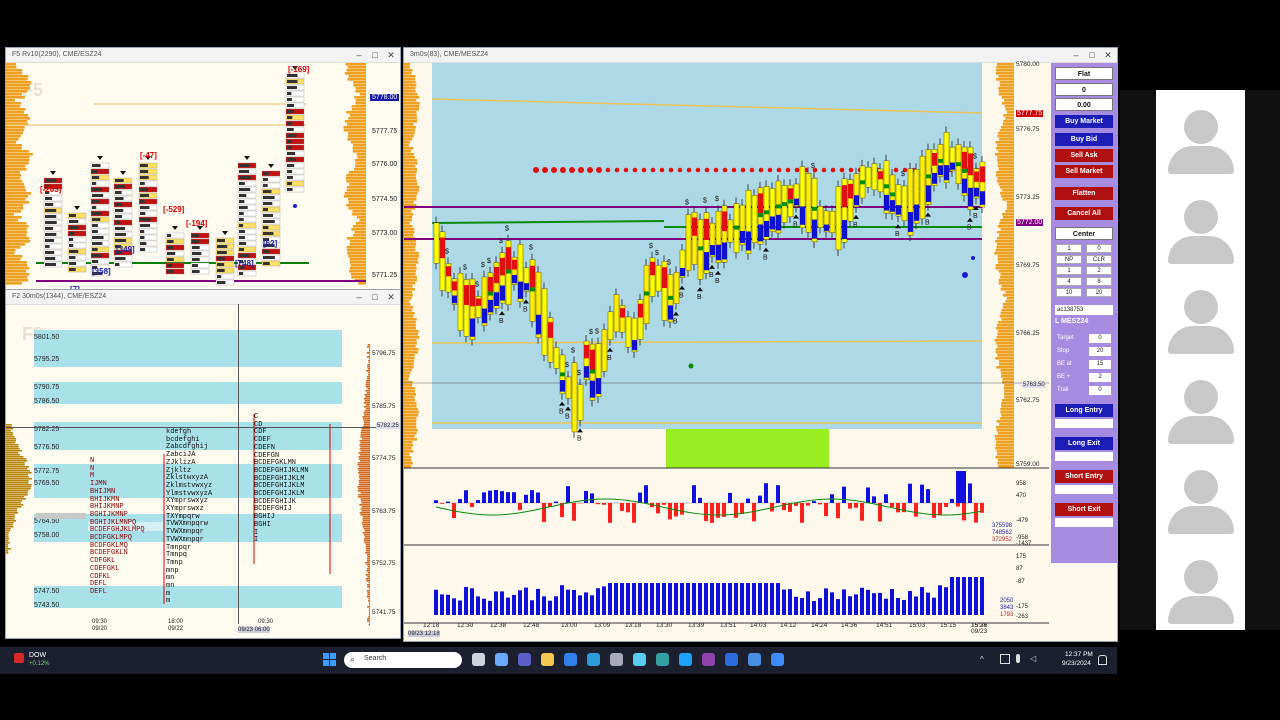 This screenshot has width=1280, height=720. I want to click on microphone-icon, so click(1018, 658).